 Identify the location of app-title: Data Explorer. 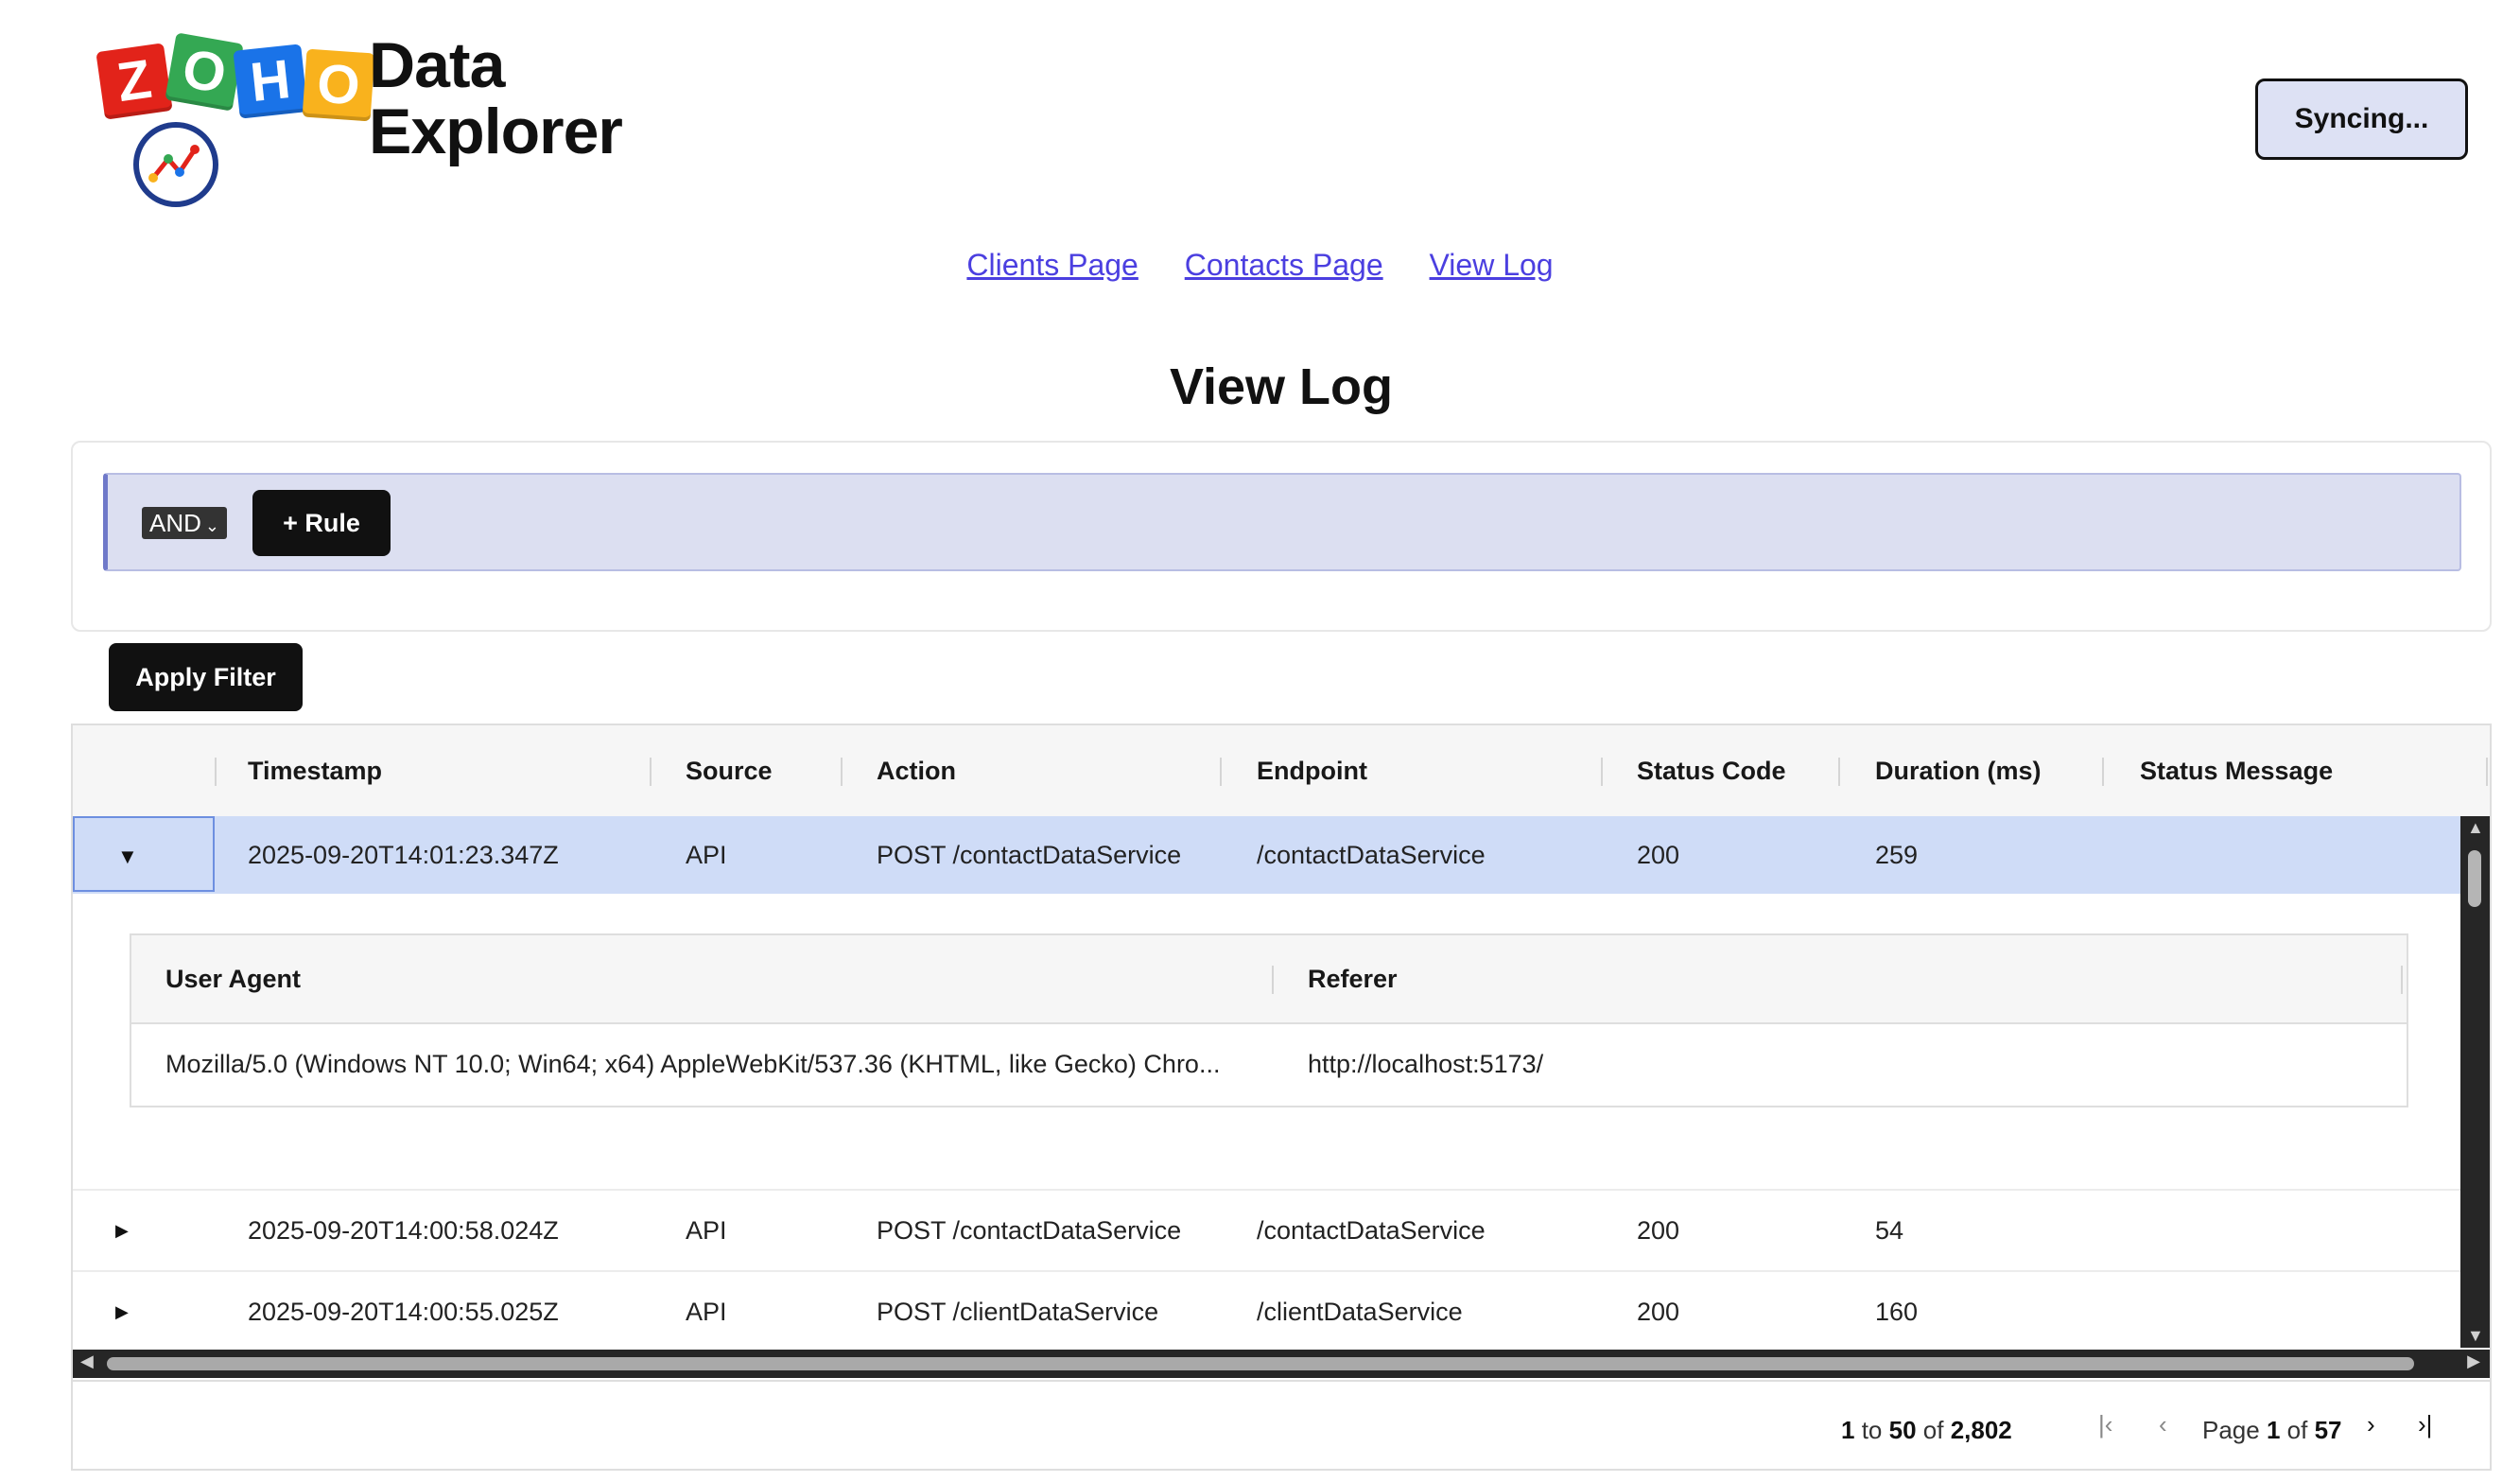
(496, 98).